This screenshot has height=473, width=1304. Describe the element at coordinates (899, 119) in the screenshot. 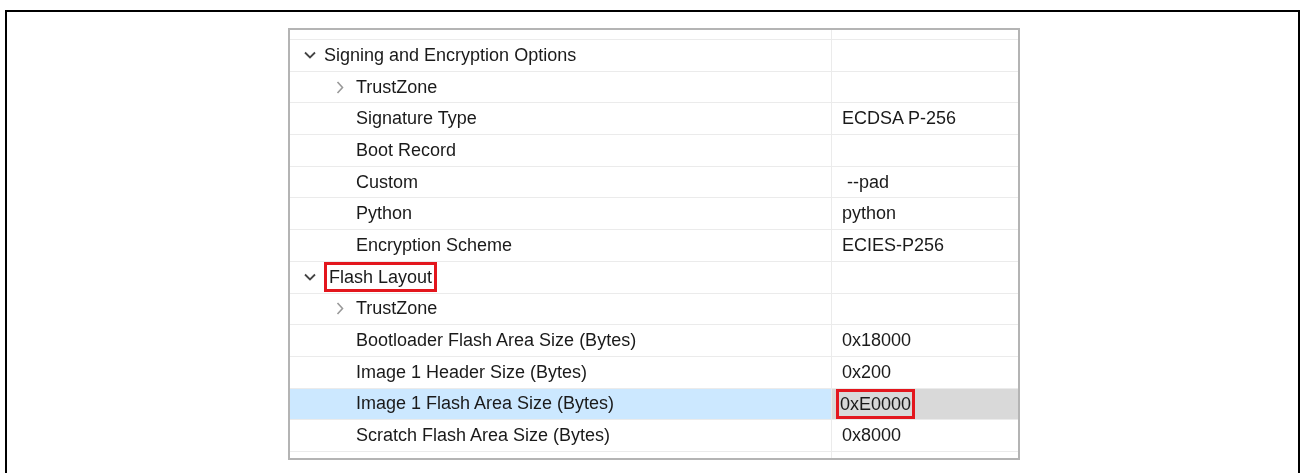

I see `value-text: ECDSA P-256` at that location.